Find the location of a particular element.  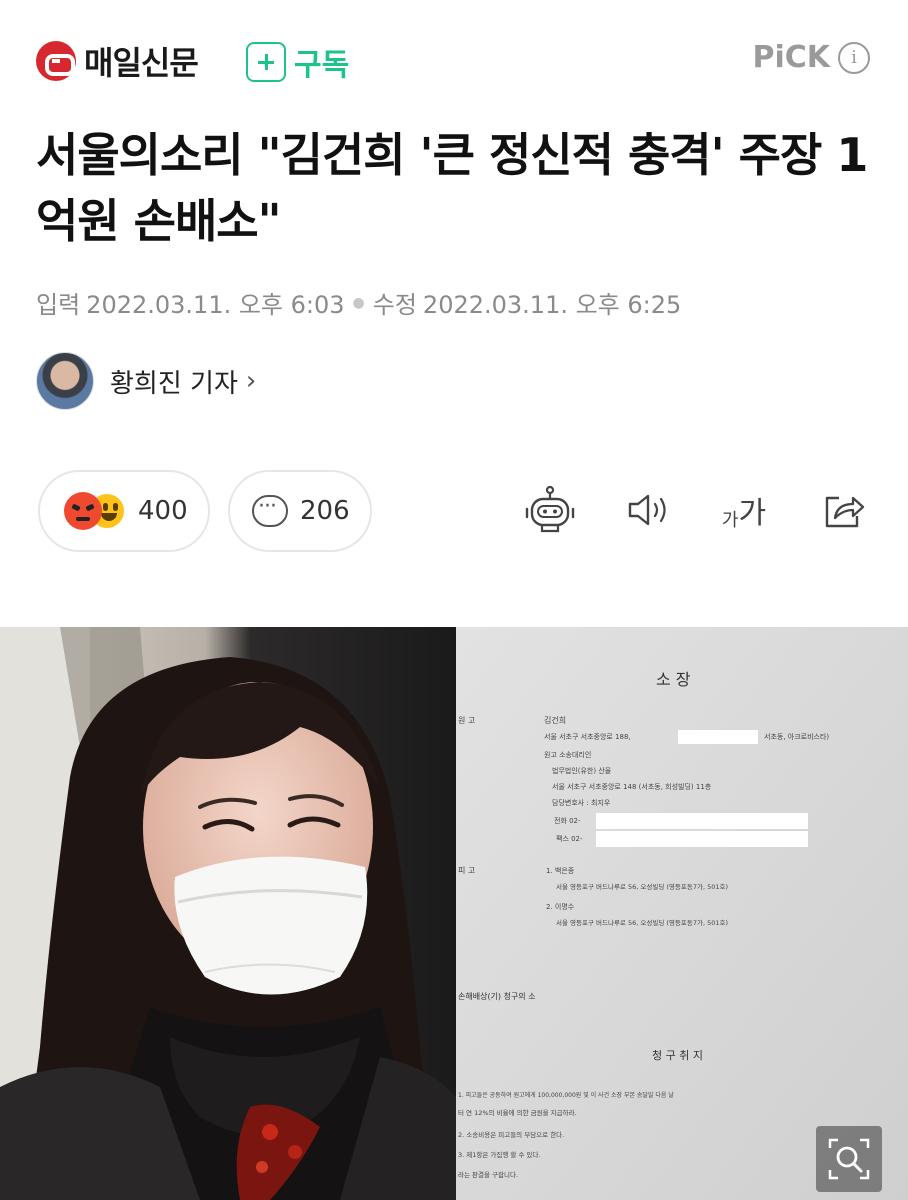

listen-button is located at coordinates (648, 510).